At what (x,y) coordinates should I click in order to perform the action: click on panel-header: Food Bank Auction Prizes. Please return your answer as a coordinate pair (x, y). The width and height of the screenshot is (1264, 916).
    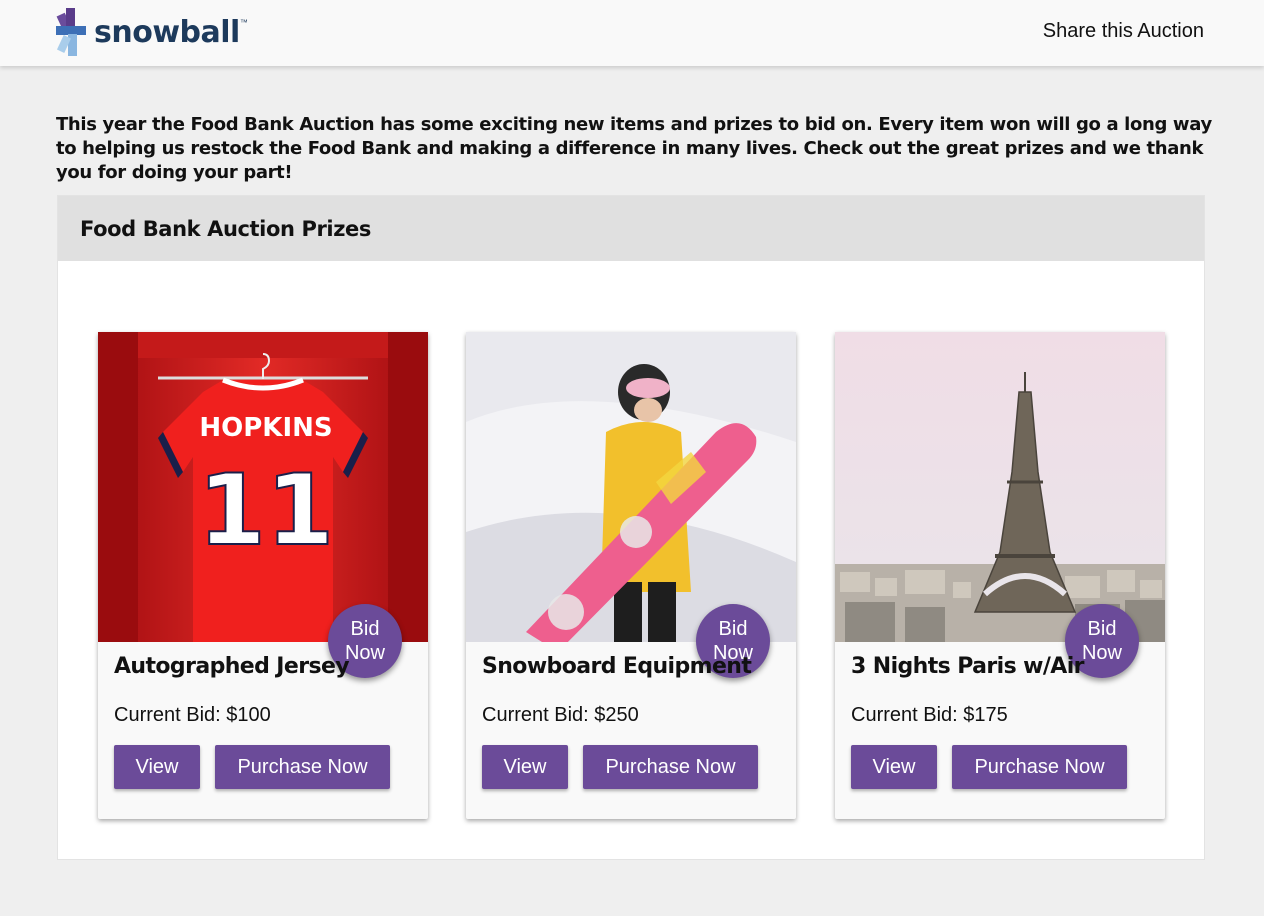
    Looking at the image, I should click on (631, 228).